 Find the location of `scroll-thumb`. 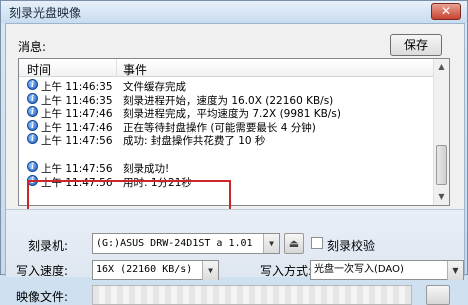

scroll-thumb is located at coordinates (441, 165).